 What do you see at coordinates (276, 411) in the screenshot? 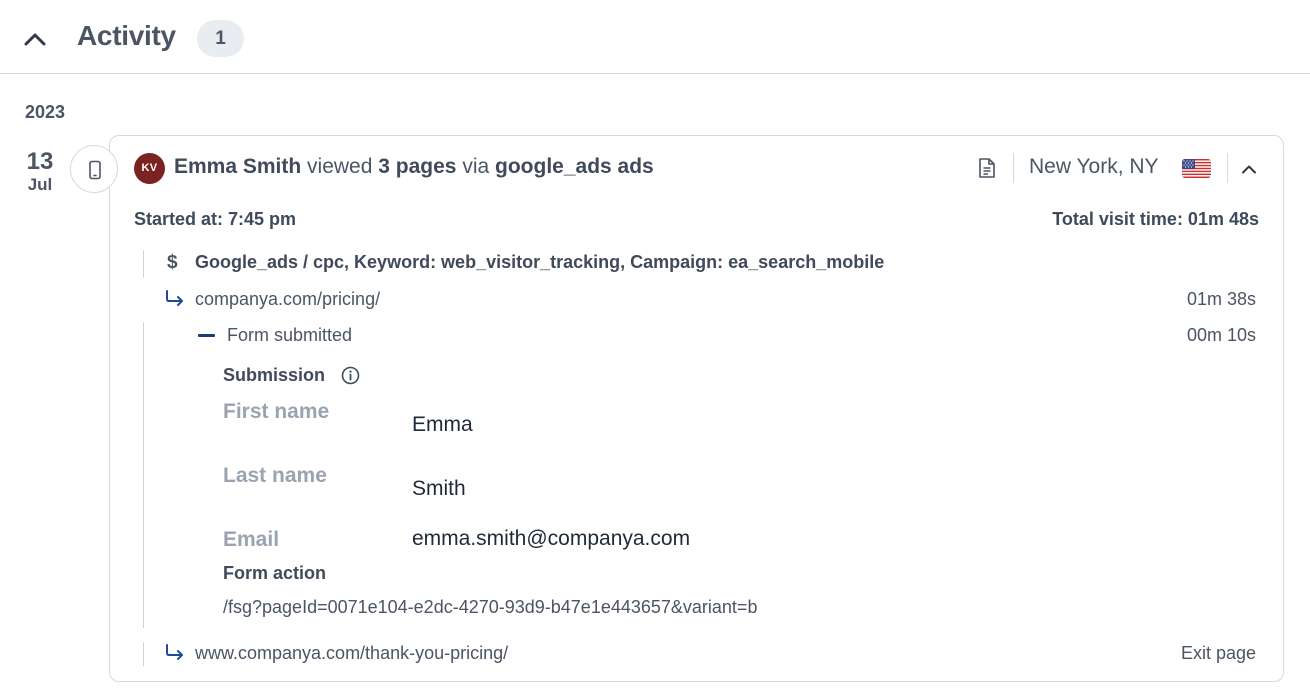
I see `field-label-first-name: First name` at bounding box center [276, 411].